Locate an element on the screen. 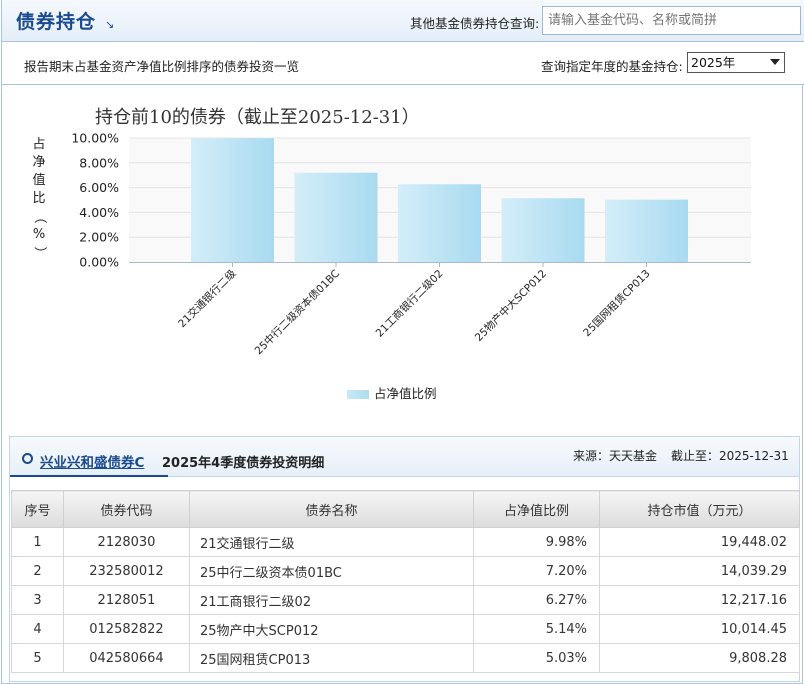 The image size is (804, 684). market-value: 10,014.45 is located at coordinates (699, 629).